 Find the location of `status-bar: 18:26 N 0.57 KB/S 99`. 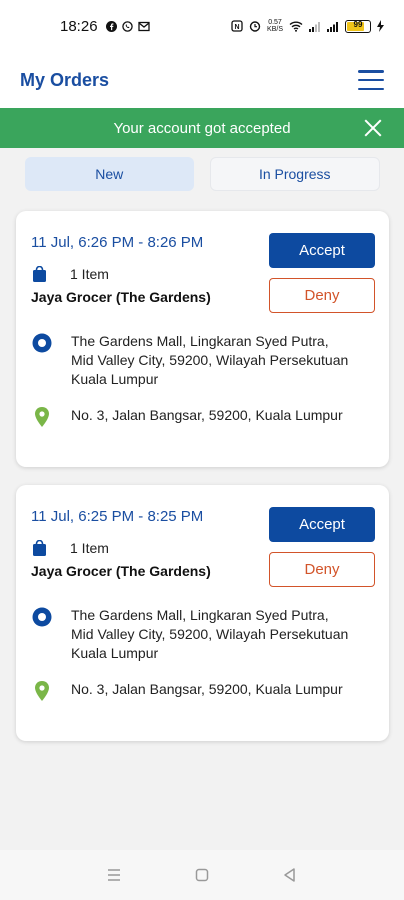

status-bar: 18:26 N 0.57 KB/S 99 is located at coordinates (202, 26).